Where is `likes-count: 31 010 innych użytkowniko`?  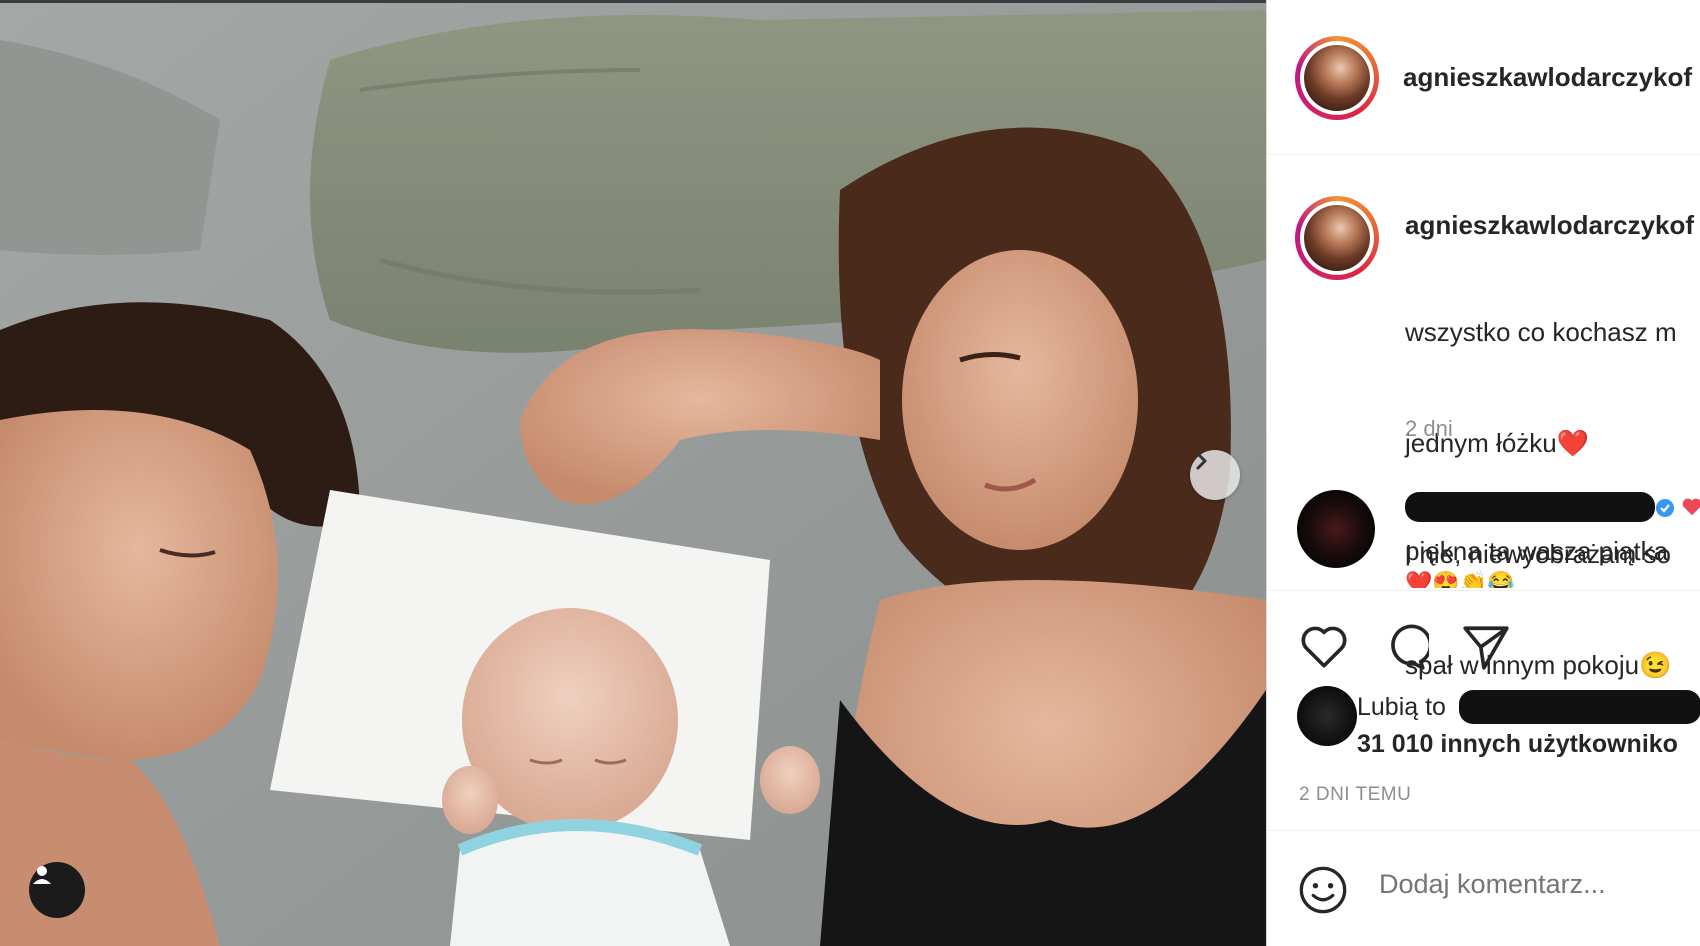 likes-count: 31 010 innych użytkowniko is located at coordinates (1517, 744).